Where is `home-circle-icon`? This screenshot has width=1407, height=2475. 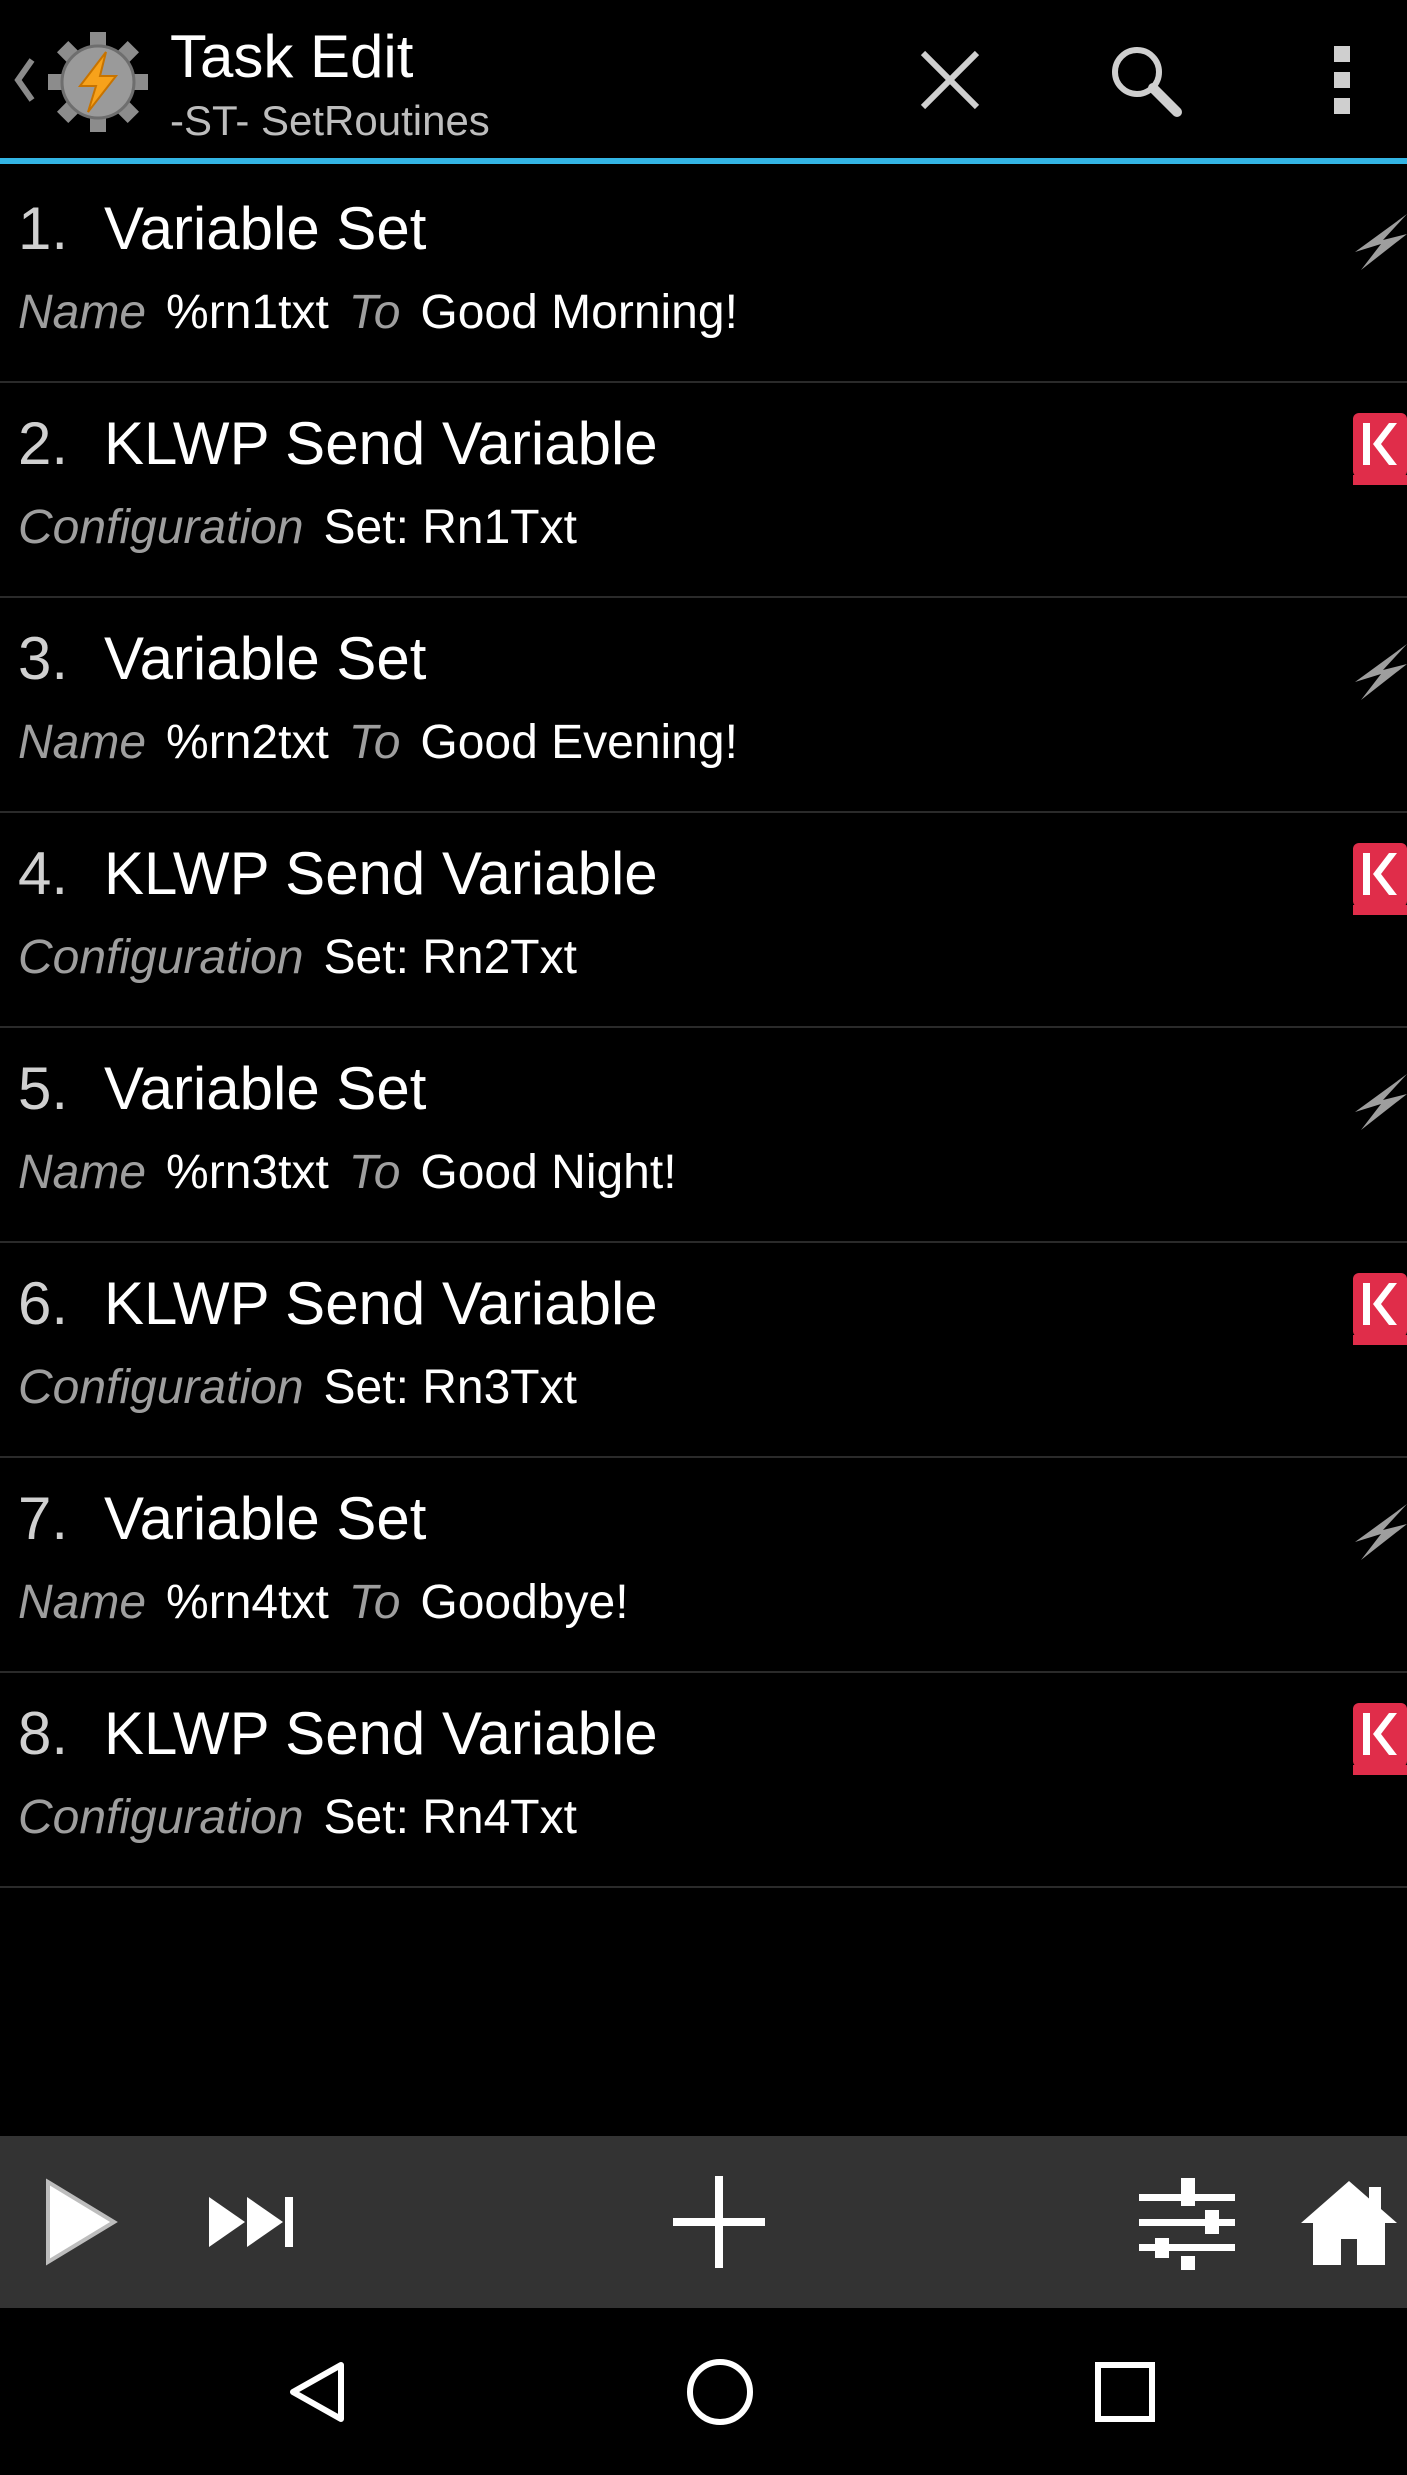
home-circle-icon is located at coordinates (720, 2391).